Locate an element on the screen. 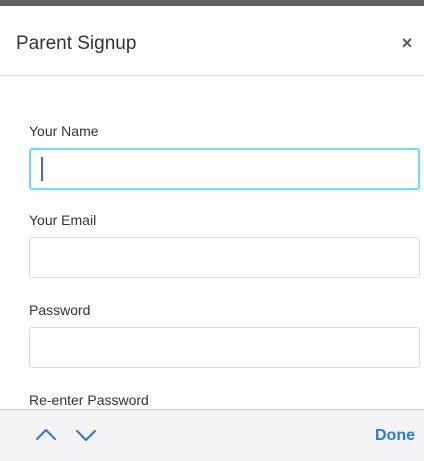  password-field is located at coordinates (224, 347).